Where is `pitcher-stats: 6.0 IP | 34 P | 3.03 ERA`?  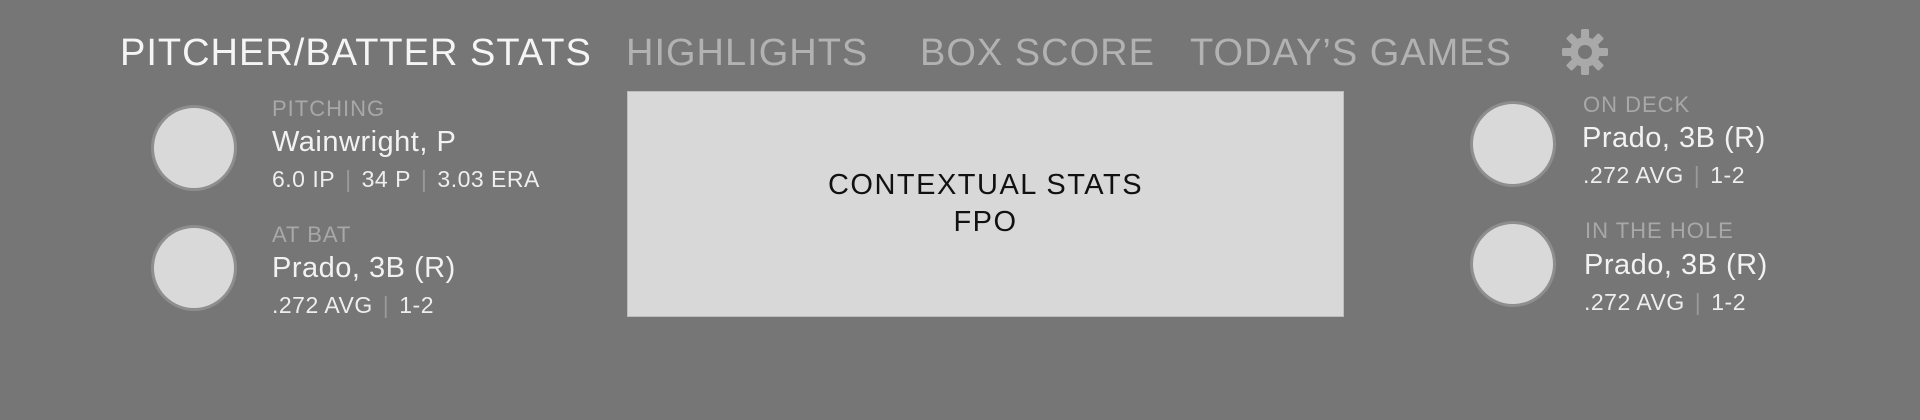 pitcher-stats: 6.0 IP | 34 P | 3.03 ERA is located at coordinates (406, 179).